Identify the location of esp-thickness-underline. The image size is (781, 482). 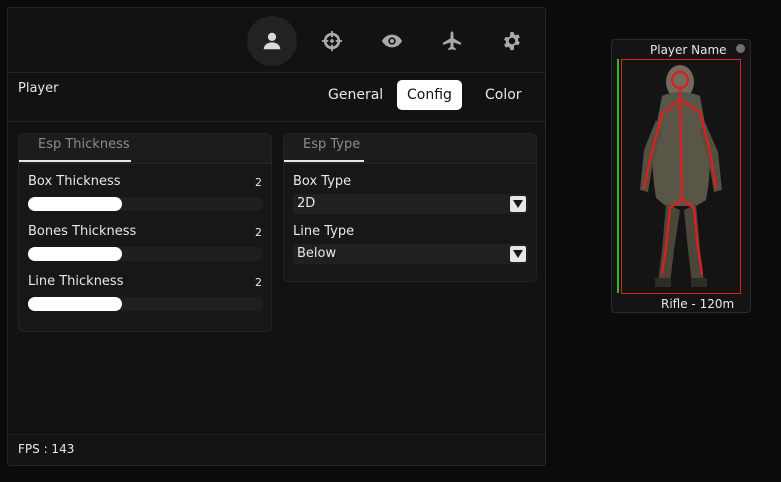
(75, 161).